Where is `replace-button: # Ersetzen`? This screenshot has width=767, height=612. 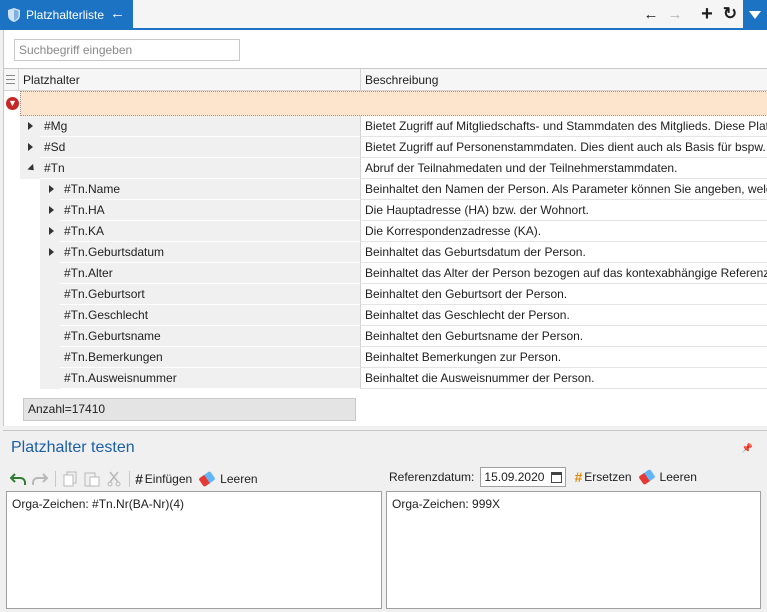
replace-button: # Ersetzen is located at coordinates (602, 477).